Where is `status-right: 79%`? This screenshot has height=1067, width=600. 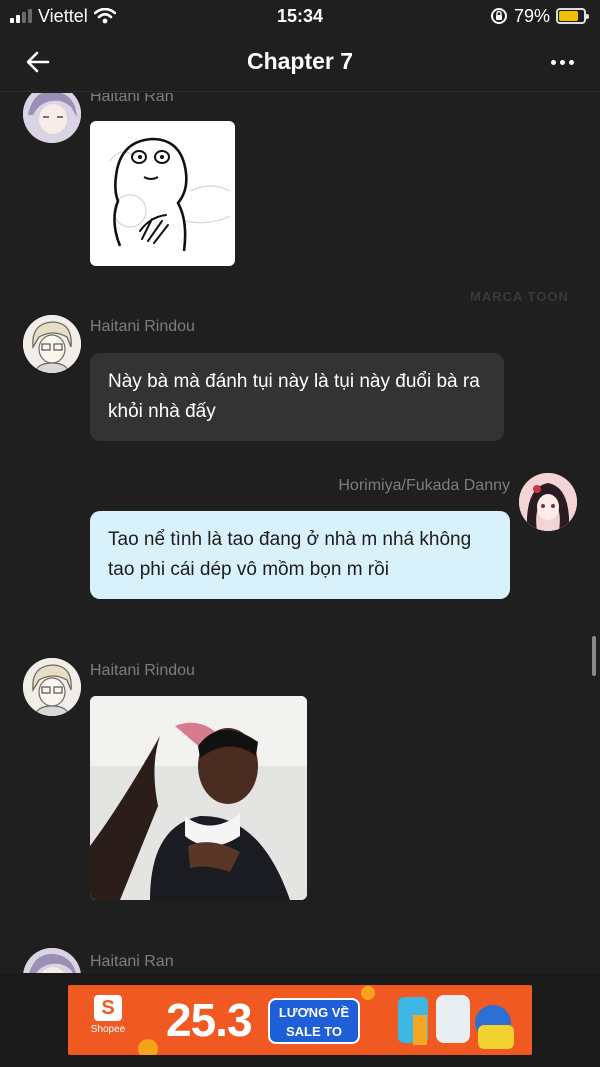 status-right: 79% is located at coordinates (539, 16).